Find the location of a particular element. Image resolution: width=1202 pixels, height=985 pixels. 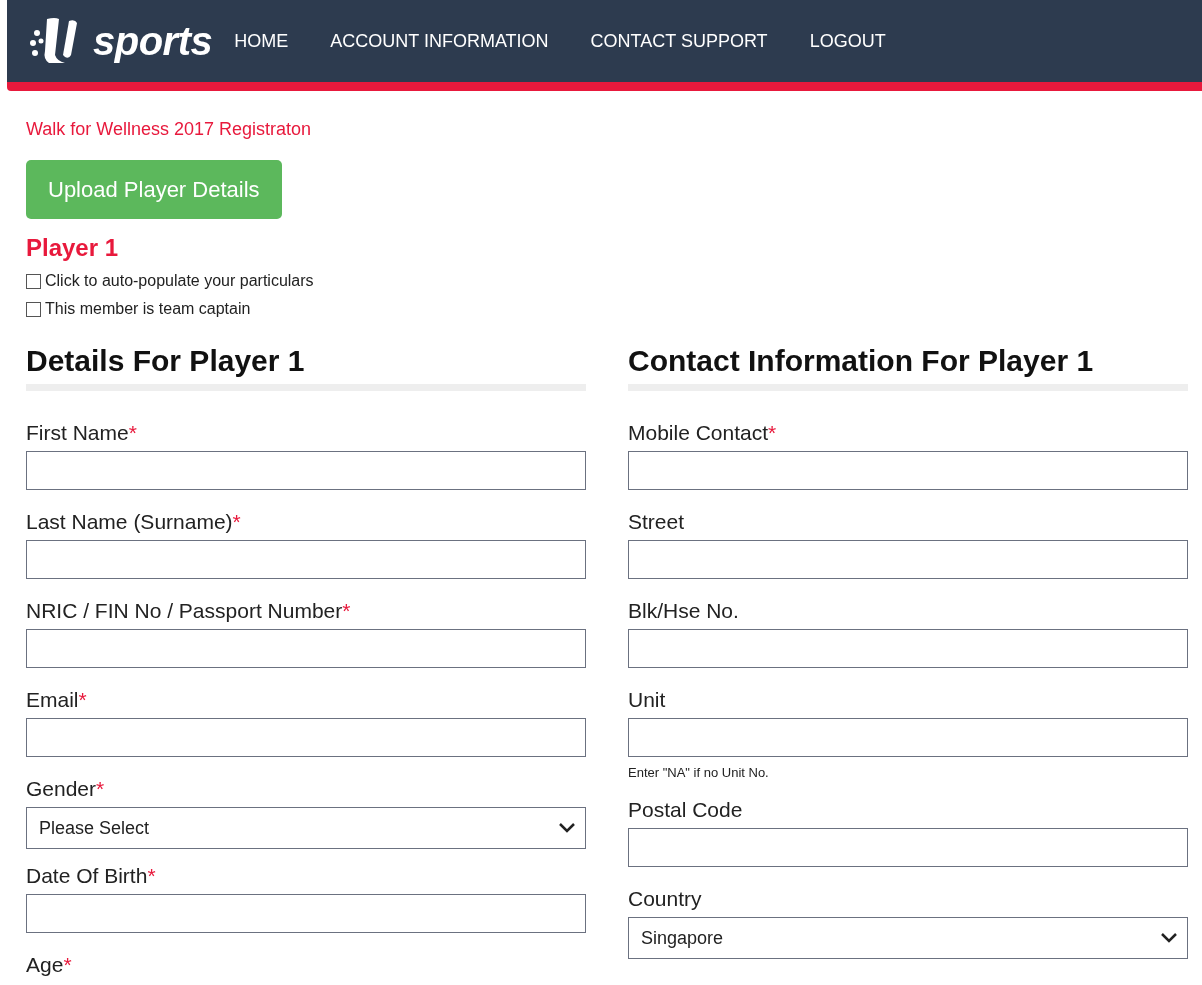

checkbox-label: This member is team captain is located at coordinates (148, 309).